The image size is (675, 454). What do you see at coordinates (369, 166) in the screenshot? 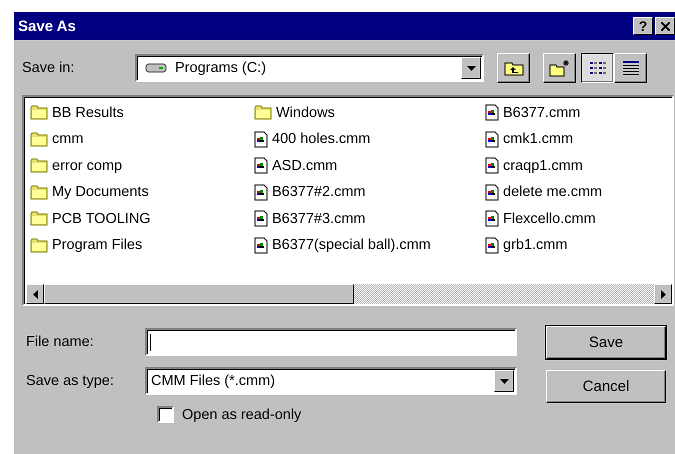
I see `file-item: ASD.cmm` at bounding box center [369, 166].